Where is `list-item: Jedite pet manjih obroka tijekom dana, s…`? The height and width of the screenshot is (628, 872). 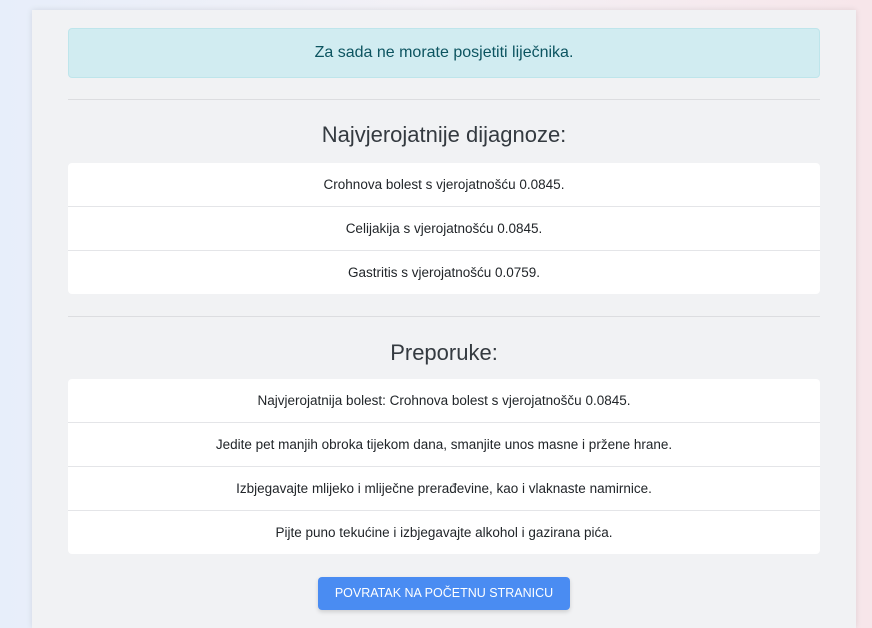
list-item: Jedite pet manjih obroka tijekom dana, s… is located at coordinates (444, 445).